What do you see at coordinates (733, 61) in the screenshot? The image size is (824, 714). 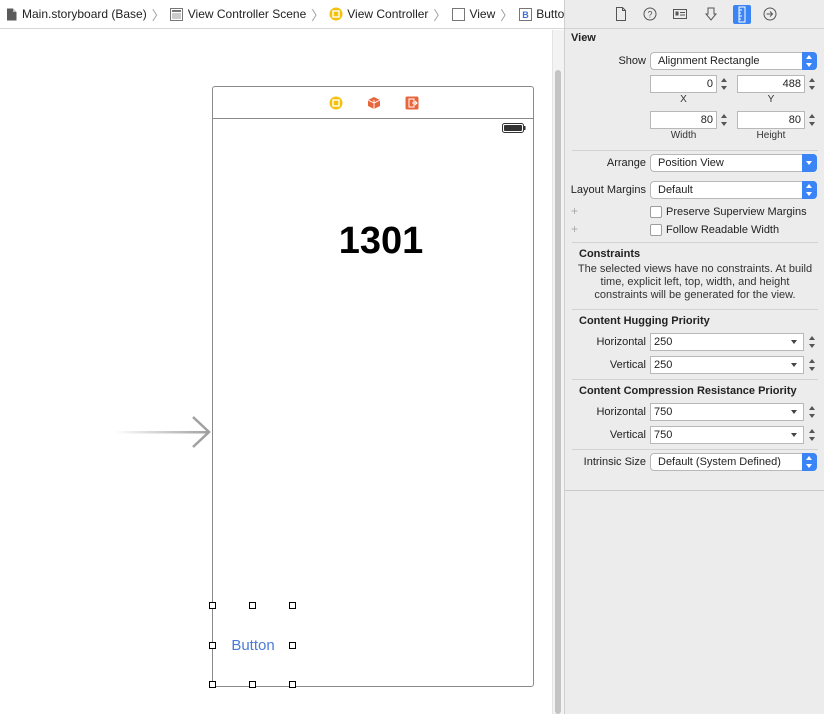 I see `show-popup: Alignment Rectangle` at bounding box center [733, 61].